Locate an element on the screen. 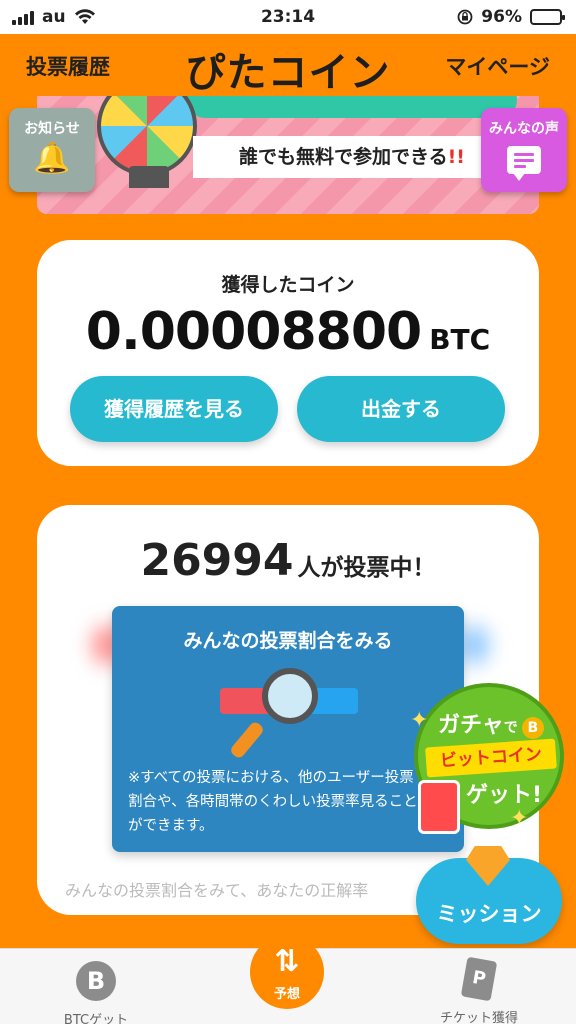 Image resolution: width=576 pixels, height=1024 pixels. gacha-machine-icon is located at coordinates (439, 807).